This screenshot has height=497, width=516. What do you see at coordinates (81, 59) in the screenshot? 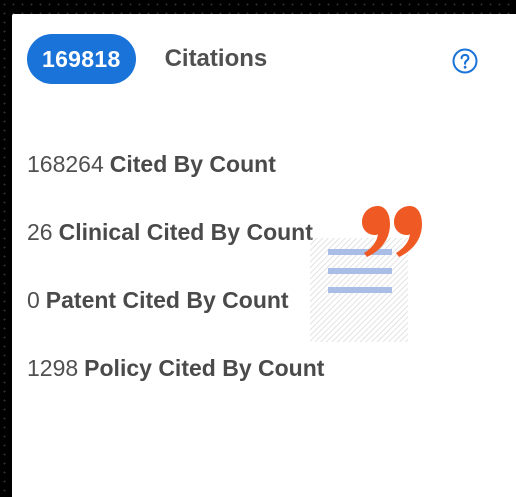
I see `citations-count-badge: 169818` at bounding box center [81, 59].